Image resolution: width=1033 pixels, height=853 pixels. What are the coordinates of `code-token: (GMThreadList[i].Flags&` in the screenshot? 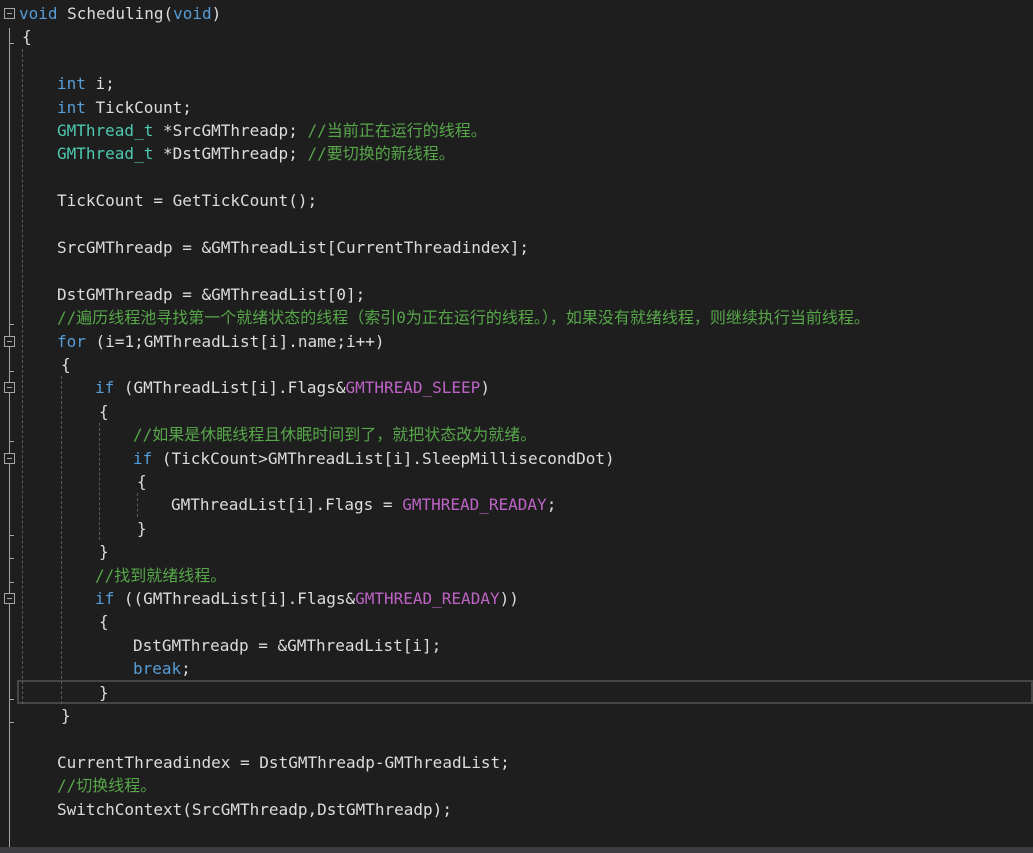 It's located at (230, 388).